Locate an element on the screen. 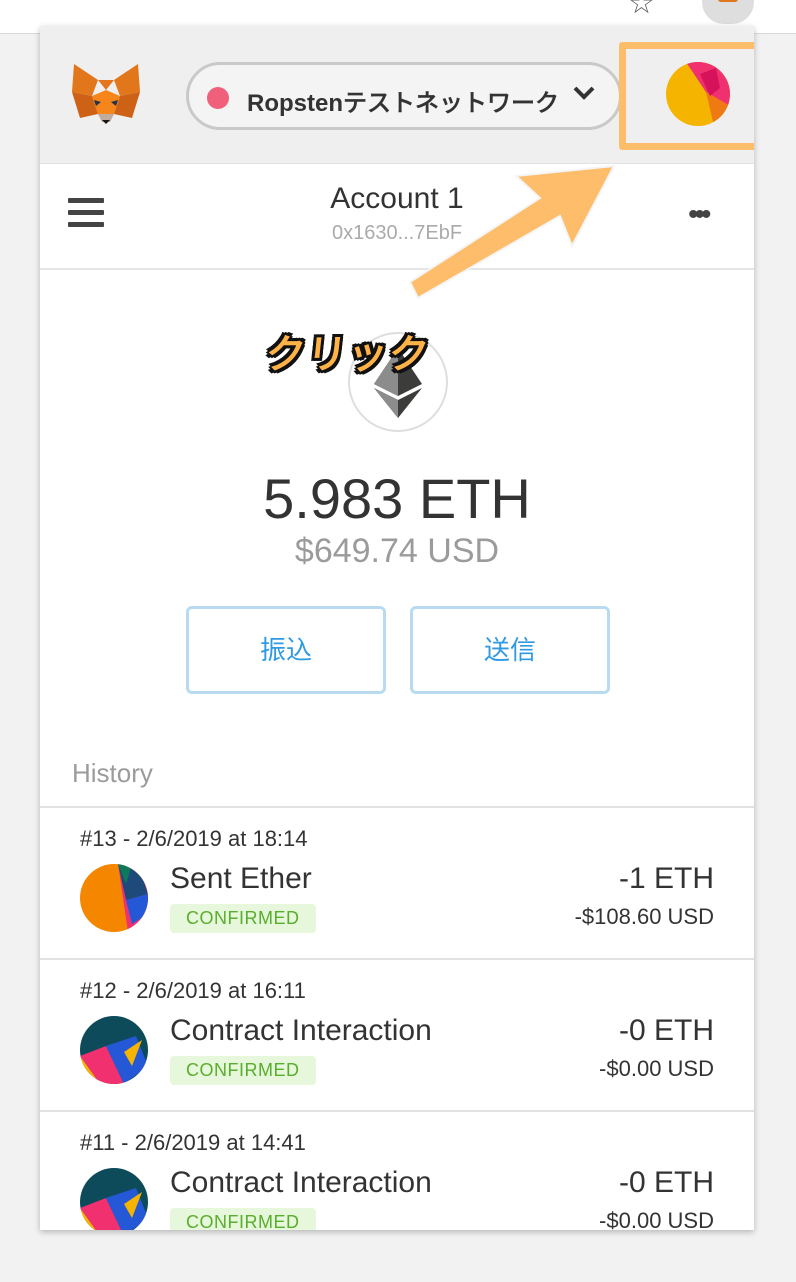 This screenshot has width=796, height=1282. network-selector: Ropstenテストネットワーク is located at coordinates (404, 96).